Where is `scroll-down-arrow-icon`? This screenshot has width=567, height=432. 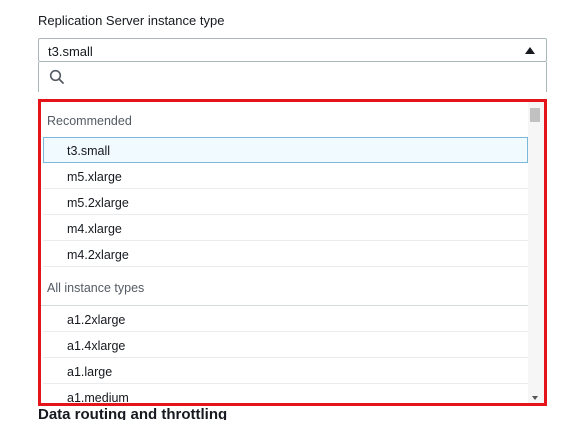
scroll-down-arrow-icon is located at coordinates (535, 398).